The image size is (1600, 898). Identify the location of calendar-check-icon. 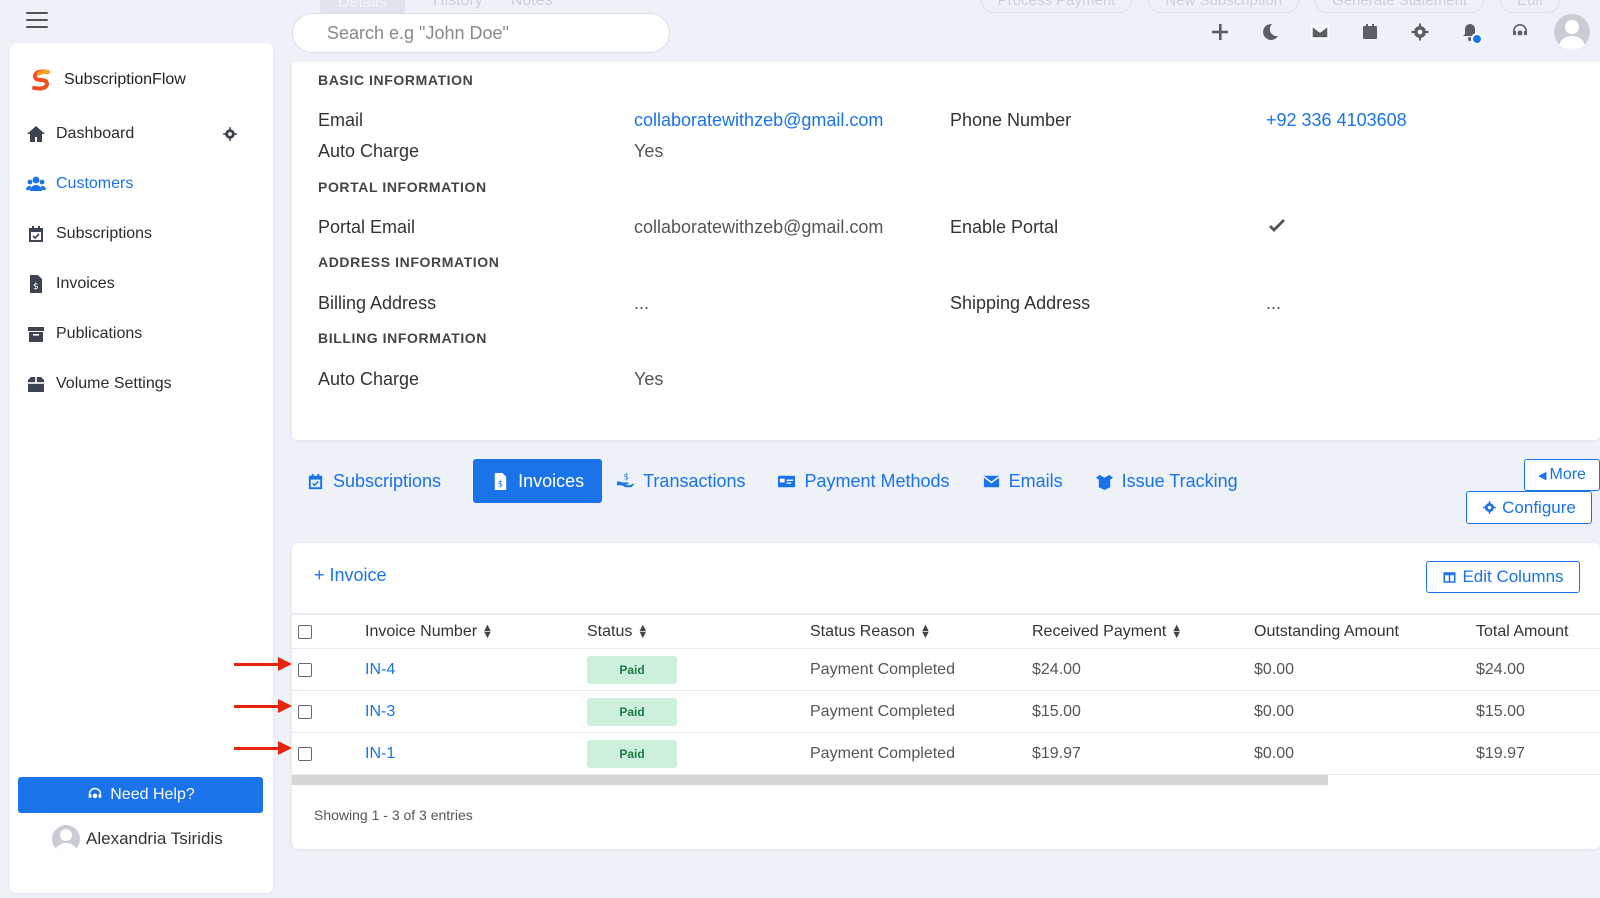
(36, 234).